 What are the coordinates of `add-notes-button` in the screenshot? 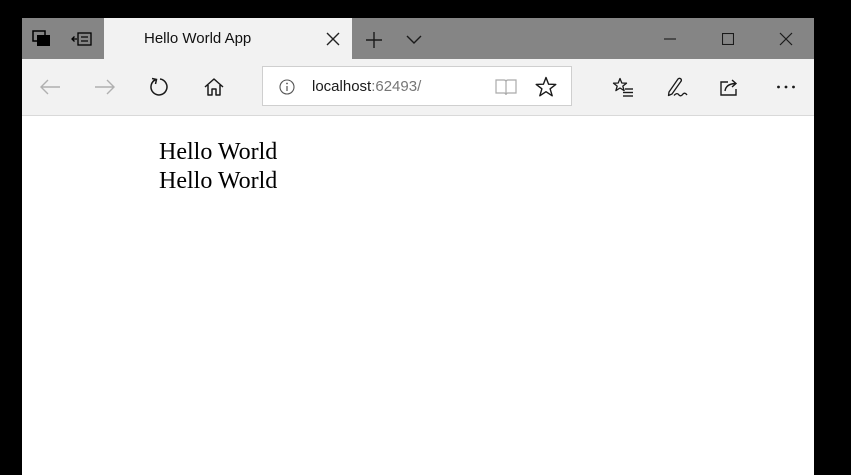 It's located at (677, 87).